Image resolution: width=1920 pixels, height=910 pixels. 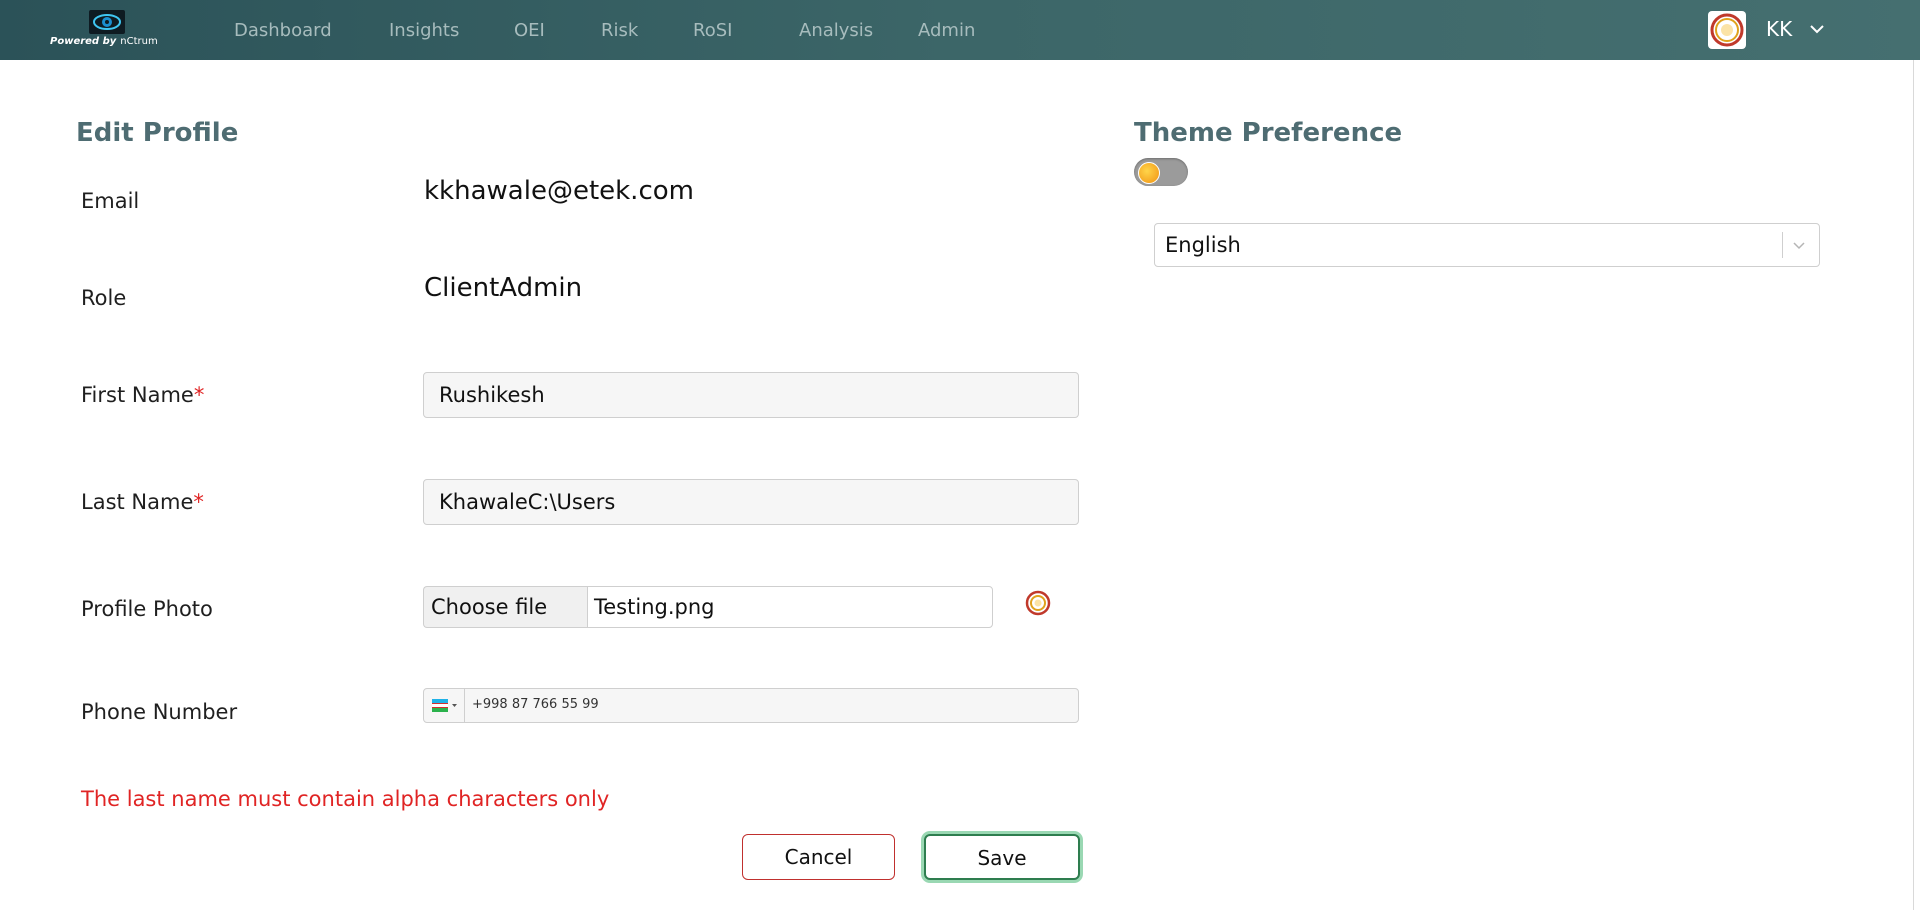 I want to click on language-select: English, so click(x=1487, y=245).